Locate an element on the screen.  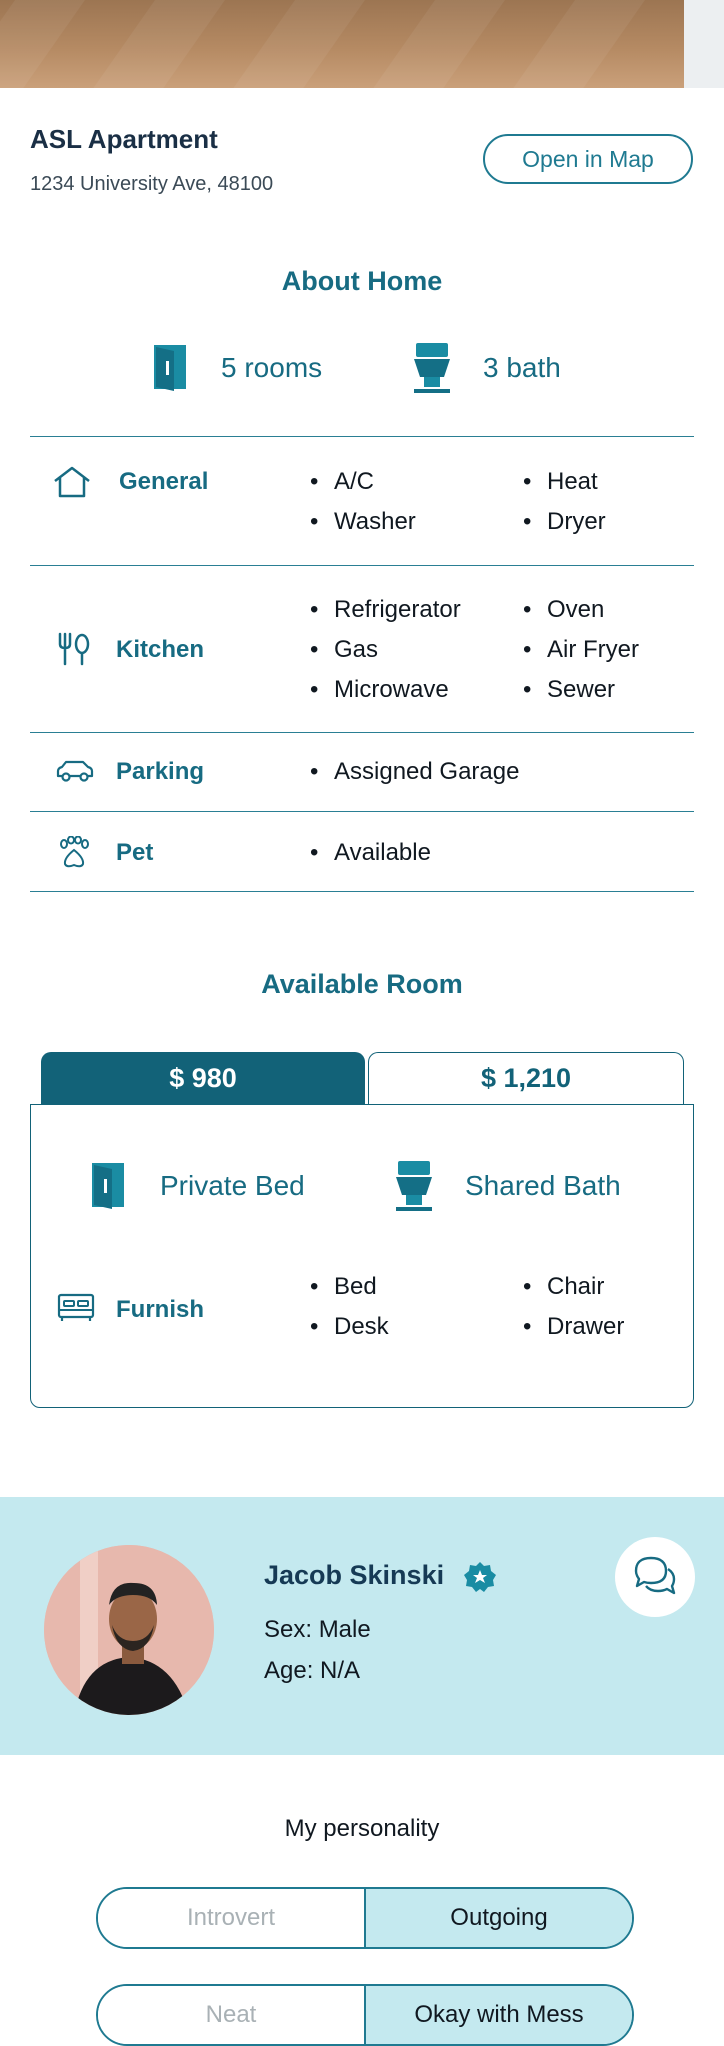
parking-label: Parking is located at coordinates (160, 771).